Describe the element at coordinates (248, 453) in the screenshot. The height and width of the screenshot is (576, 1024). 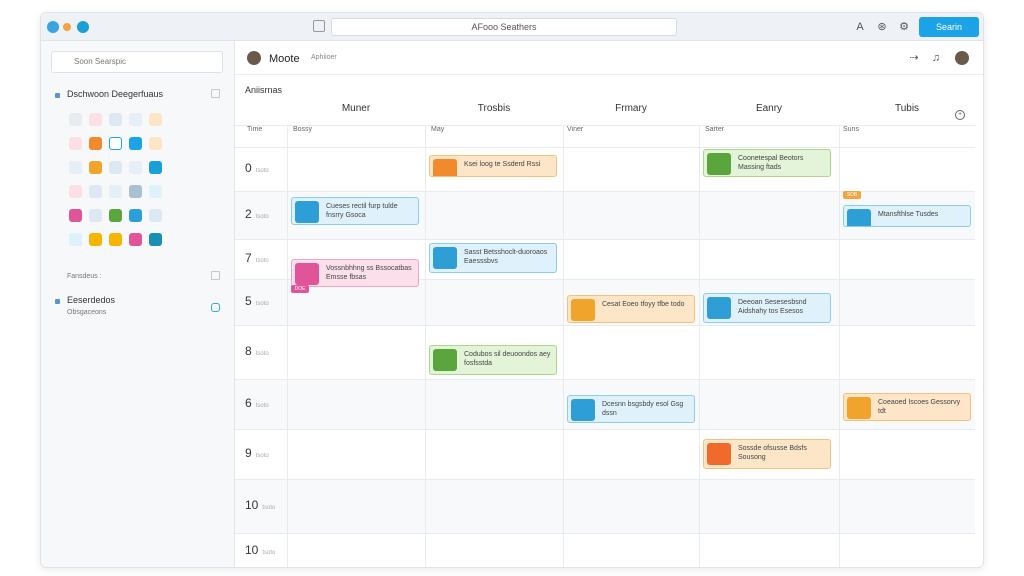
I see `hour-value: 9` at that location.